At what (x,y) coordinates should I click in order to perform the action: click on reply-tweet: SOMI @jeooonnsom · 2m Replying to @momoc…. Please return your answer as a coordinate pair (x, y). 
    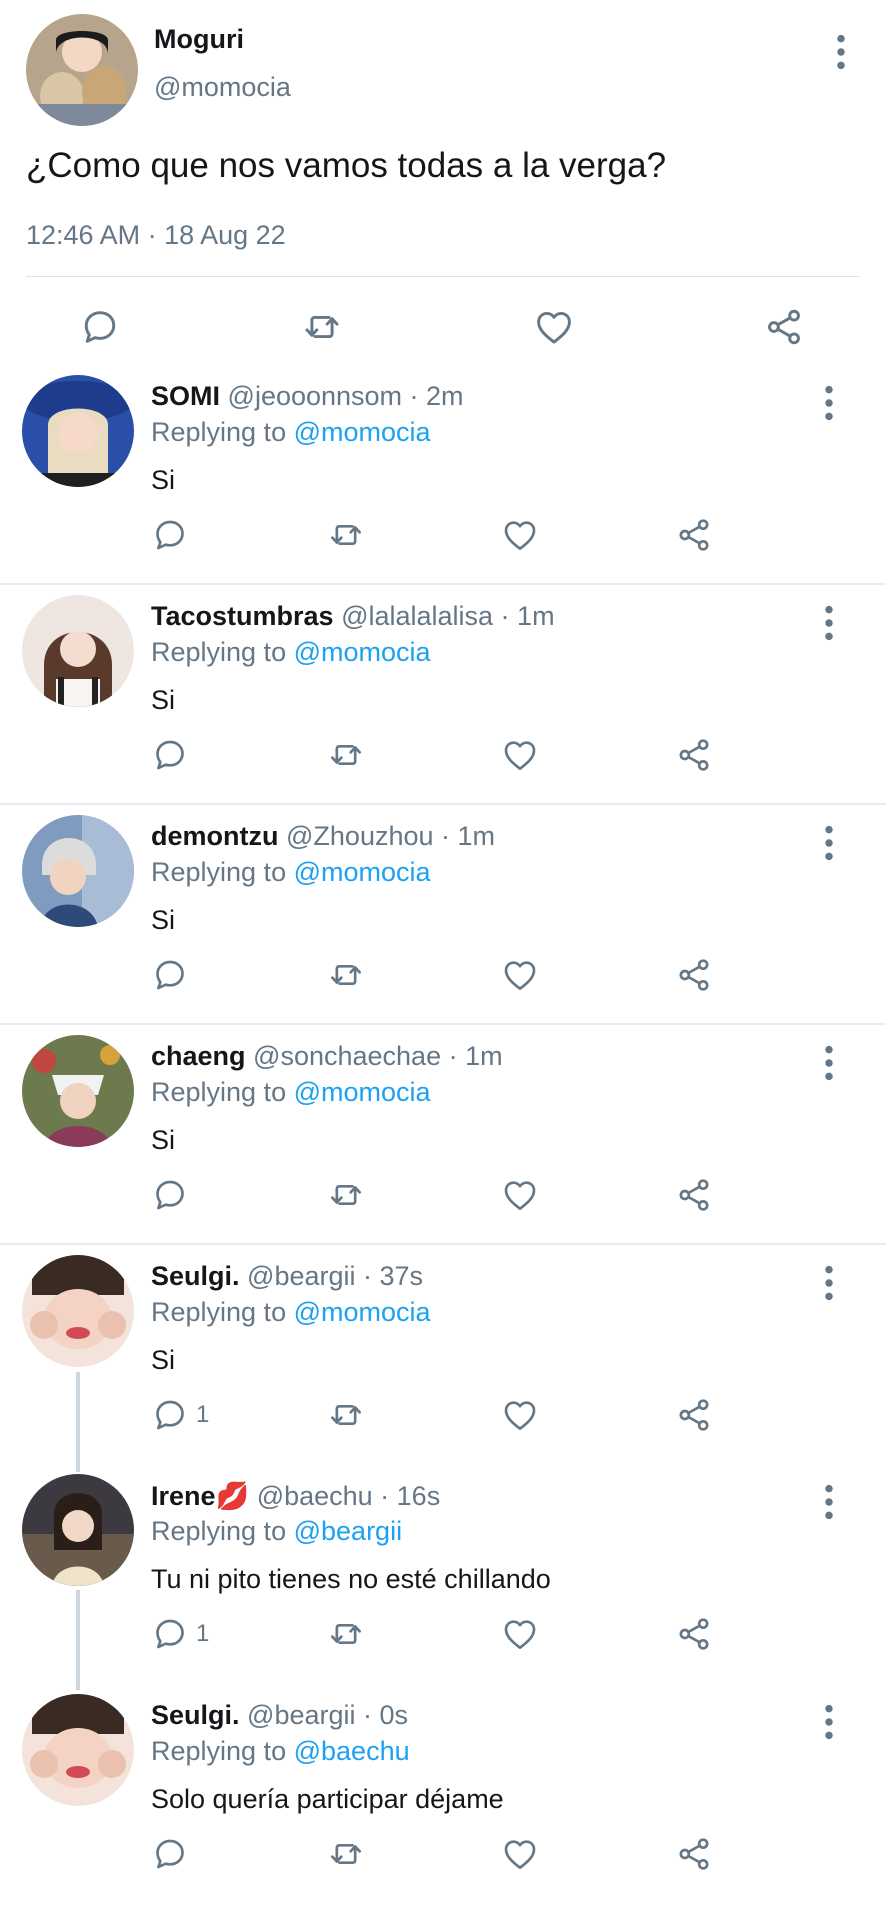
    Looking at the image, I should click on (443, 475).